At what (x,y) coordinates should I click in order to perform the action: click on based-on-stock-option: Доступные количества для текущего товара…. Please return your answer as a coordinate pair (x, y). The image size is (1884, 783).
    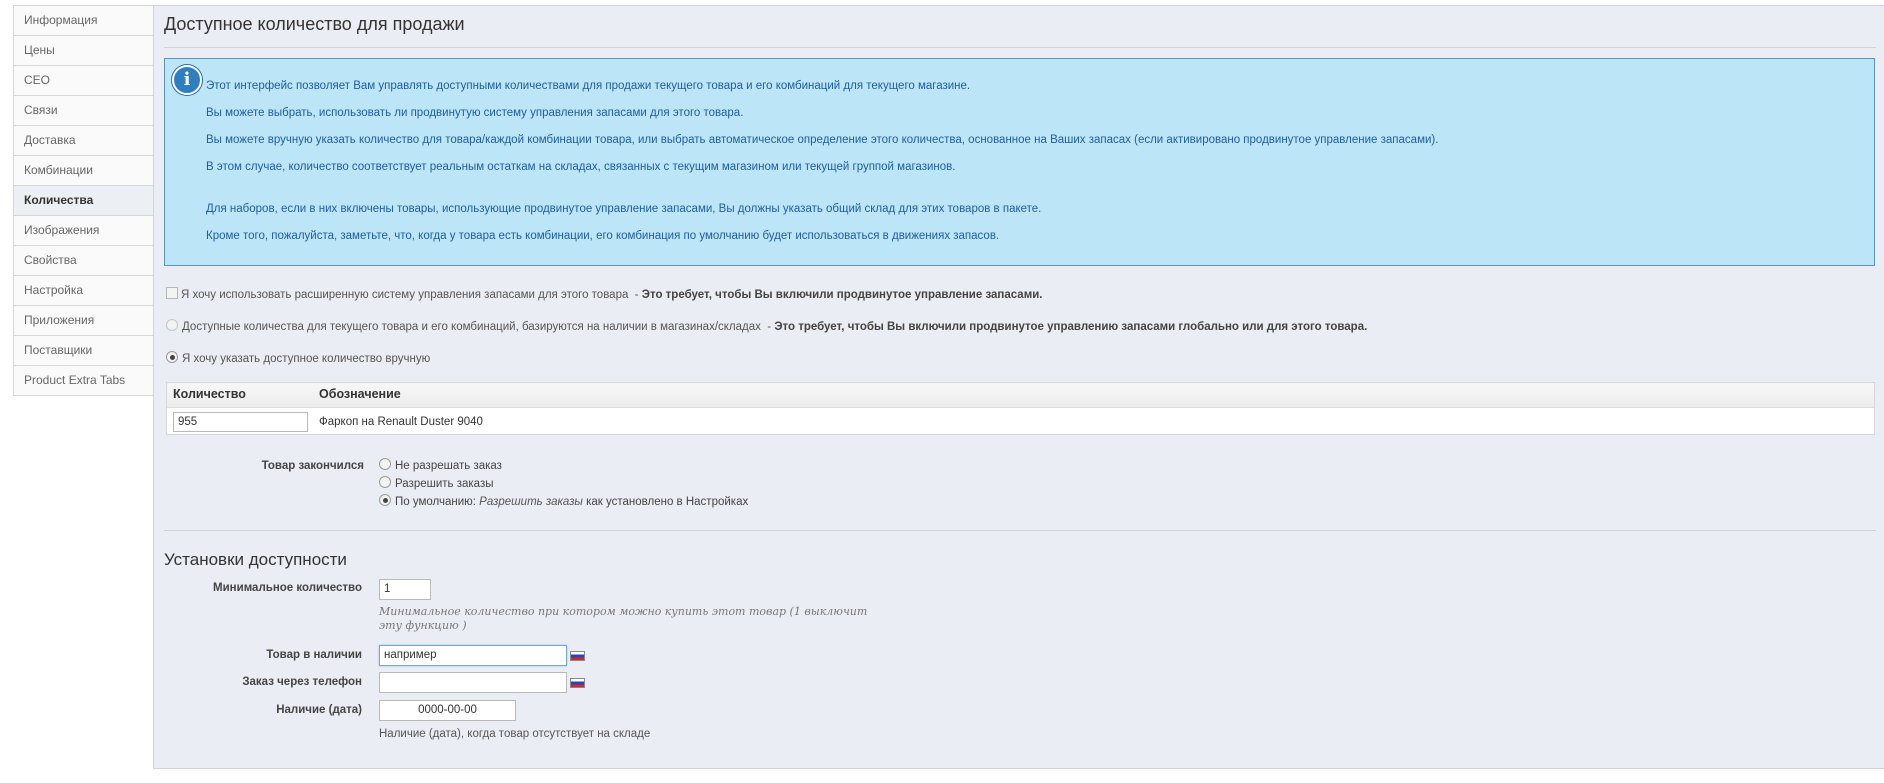
    Looking at the image, I should click on (766, 326).